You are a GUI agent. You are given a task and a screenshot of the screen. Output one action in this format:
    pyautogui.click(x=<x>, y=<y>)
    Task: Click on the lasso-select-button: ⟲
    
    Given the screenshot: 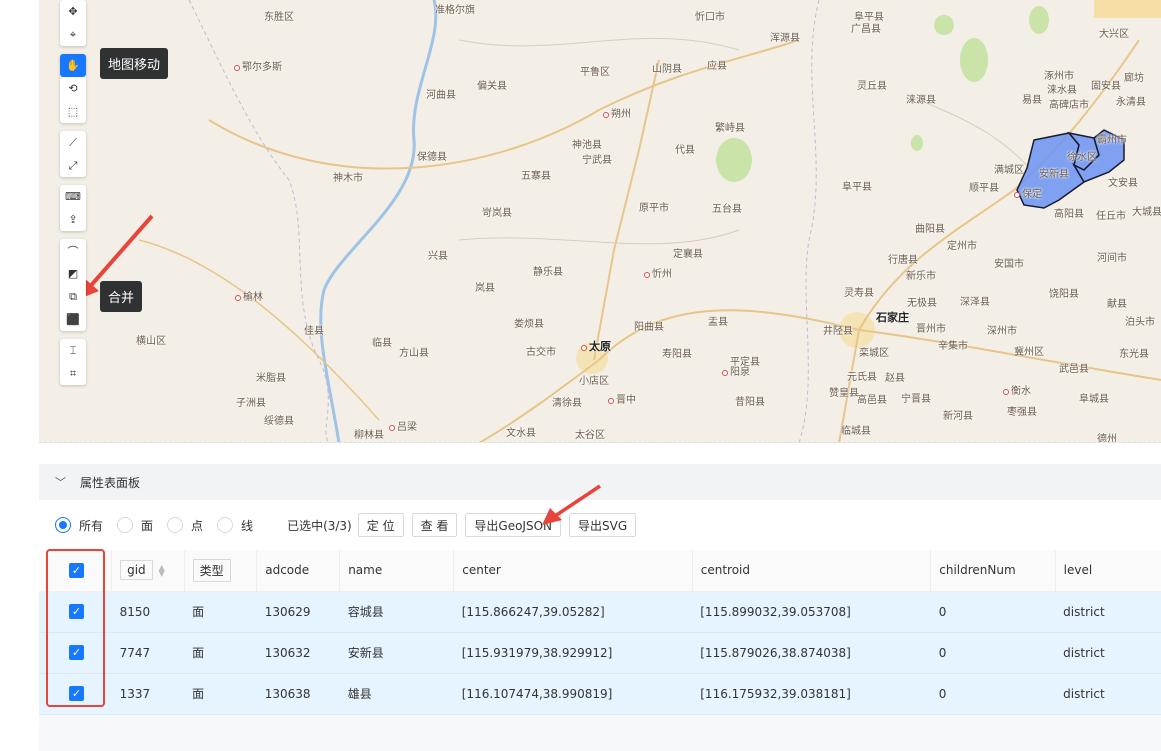 What is the action you would take?
    pyautogui.click(x=73, y=88)
    